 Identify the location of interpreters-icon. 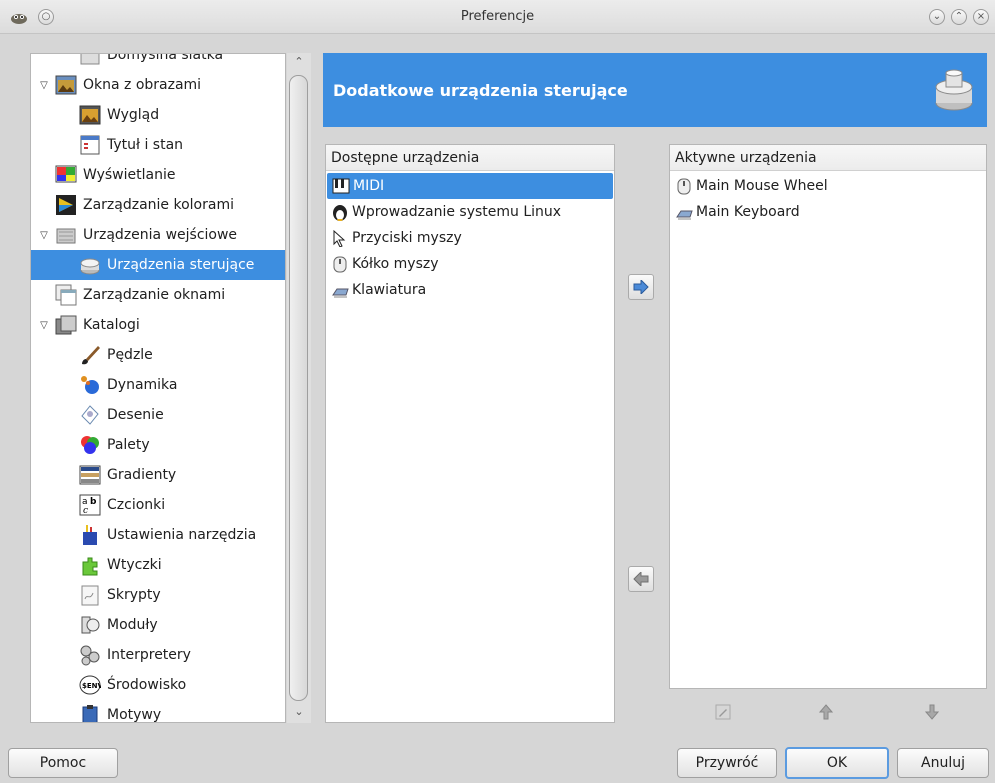
(90, 655).